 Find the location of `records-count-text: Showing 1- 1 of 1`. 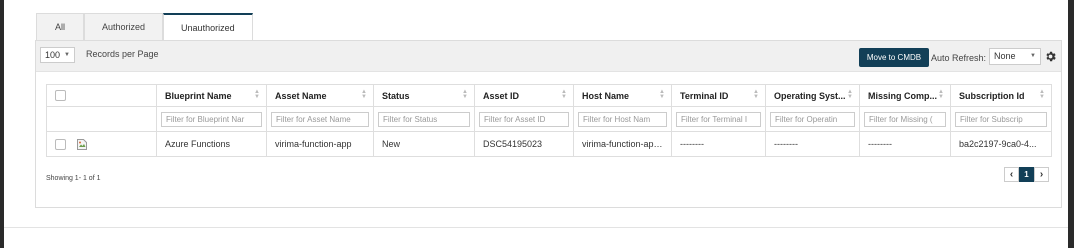

records-count-text: Showing 1- 1 of 1 is located at coordinates (73, 178).